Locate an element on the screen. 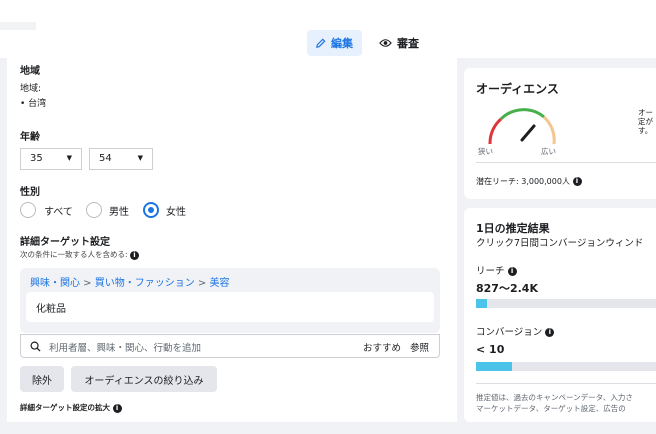 The height and width of the screenshot is (434, 656). detailed-targeting-subtext-label: 次の条件に一致する人を含める: is located at coordinates (74, 254).